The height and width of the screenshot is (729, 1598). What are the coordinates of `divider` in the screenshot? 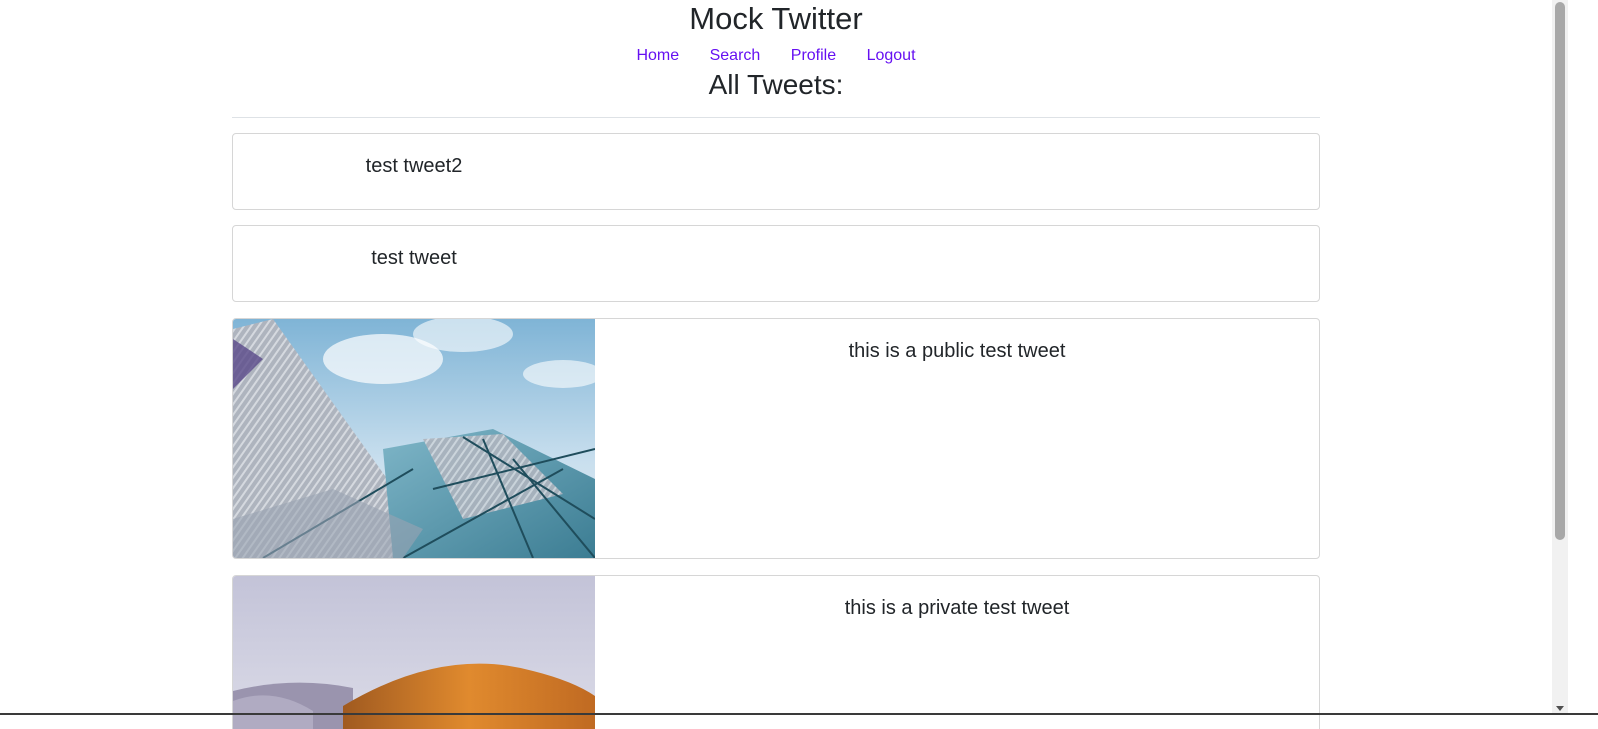 It's located at (776, 117).